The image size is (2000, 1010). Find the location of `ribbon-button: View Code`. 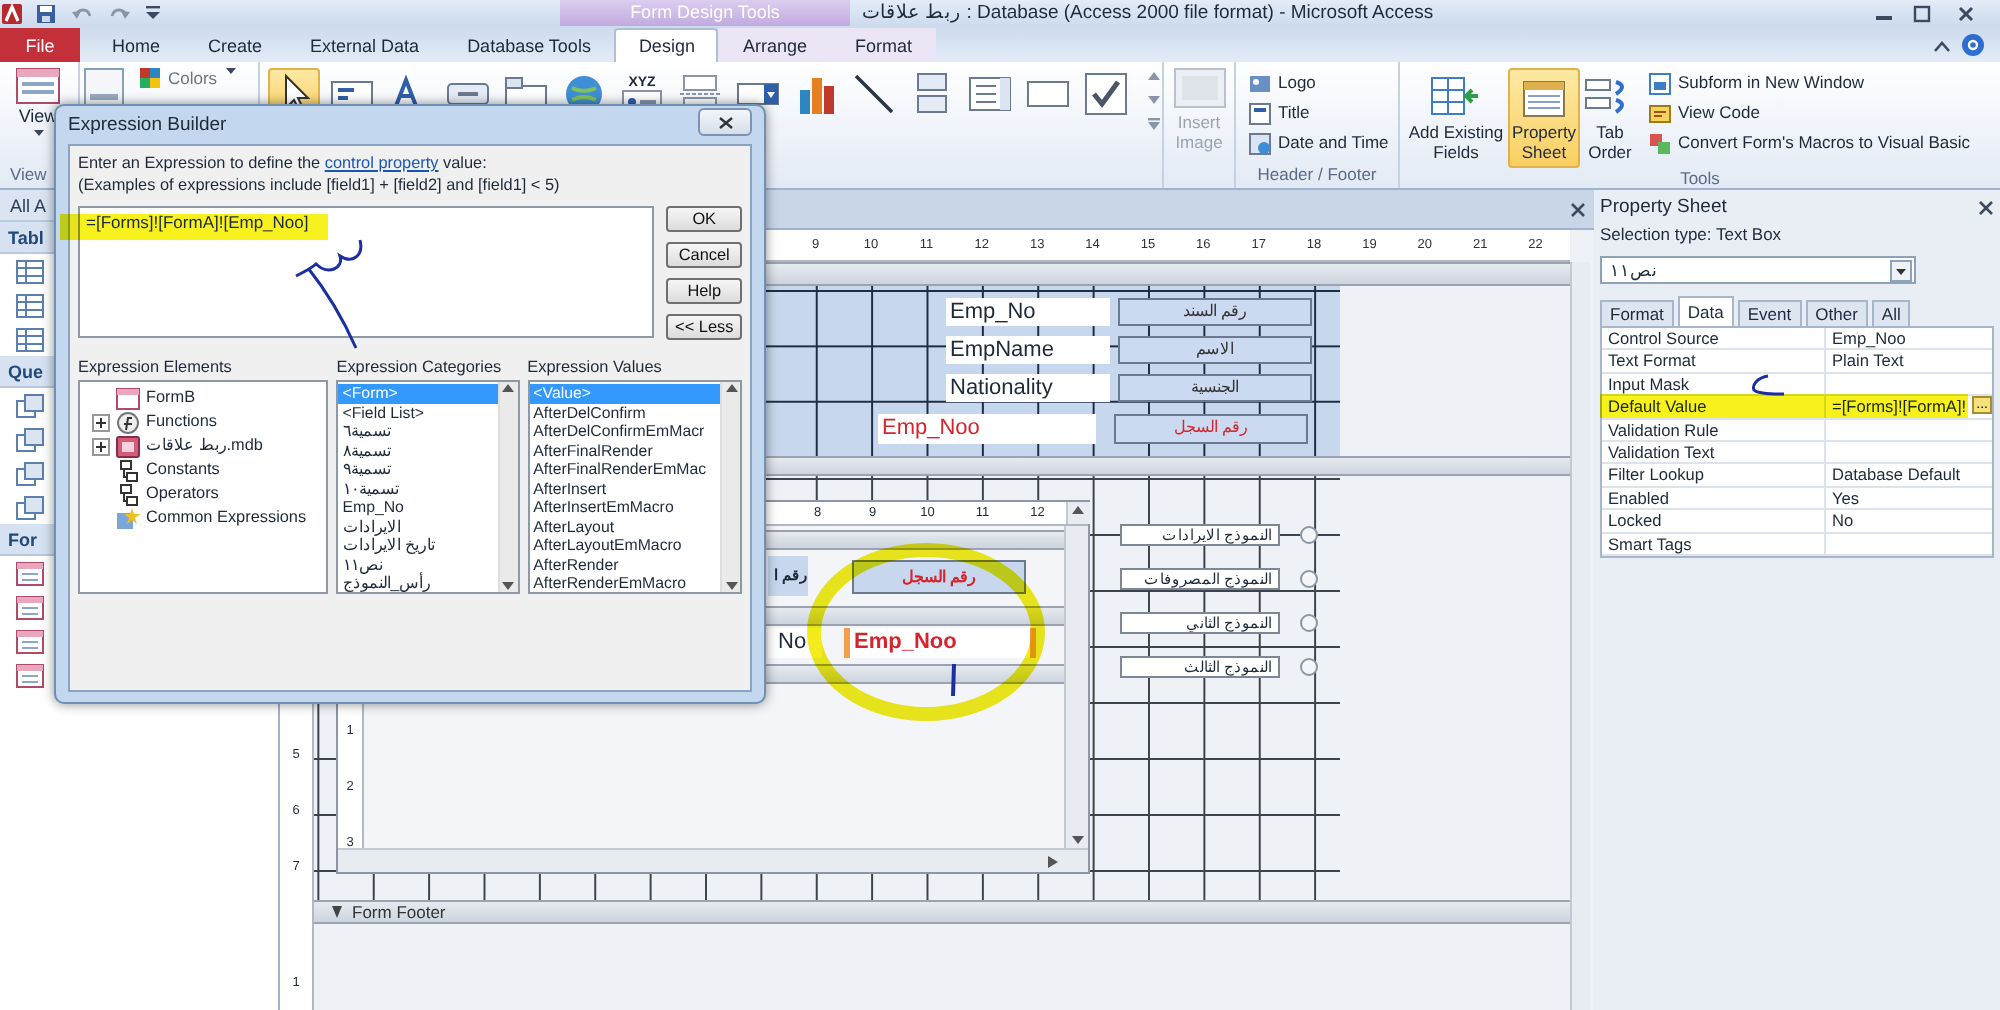

ribbon-button: View Code is located at coordinates (1809, 113).